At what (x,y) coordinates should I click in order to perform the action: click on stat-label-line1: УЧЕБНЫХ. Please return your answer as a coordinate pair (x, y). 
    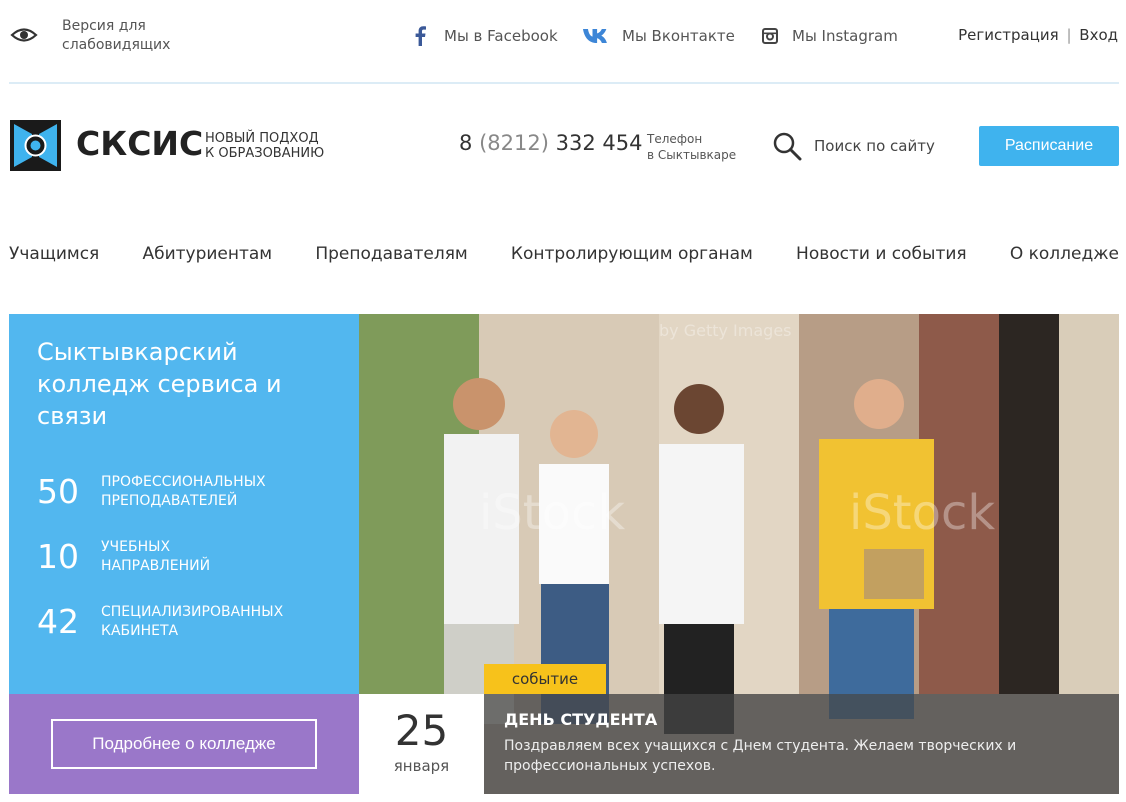
    Looking at the image, I should click on (136, 546).